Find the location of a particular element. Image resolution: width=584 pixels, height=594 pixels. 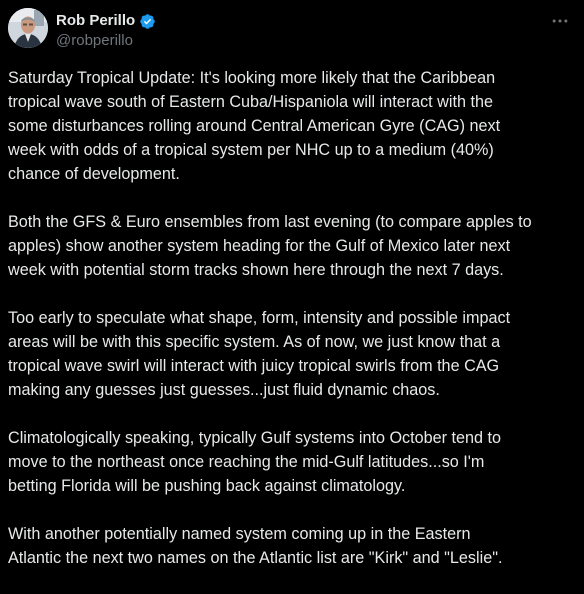

profile-photo is located at coordinates (28, 28).